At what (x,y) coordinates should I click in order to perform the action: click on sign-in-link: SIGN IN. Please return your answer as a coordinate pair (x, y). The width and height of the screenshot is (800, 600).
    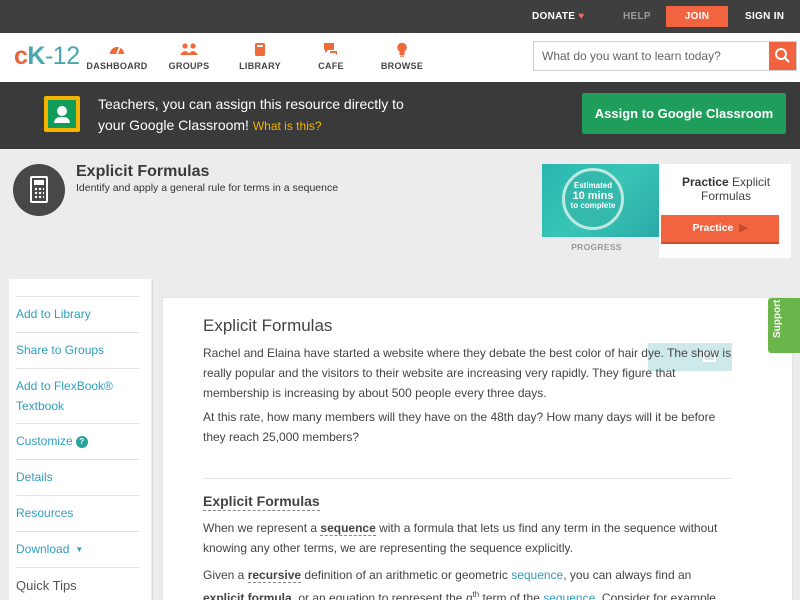
    Looking at the image, I should click on (764, 16).